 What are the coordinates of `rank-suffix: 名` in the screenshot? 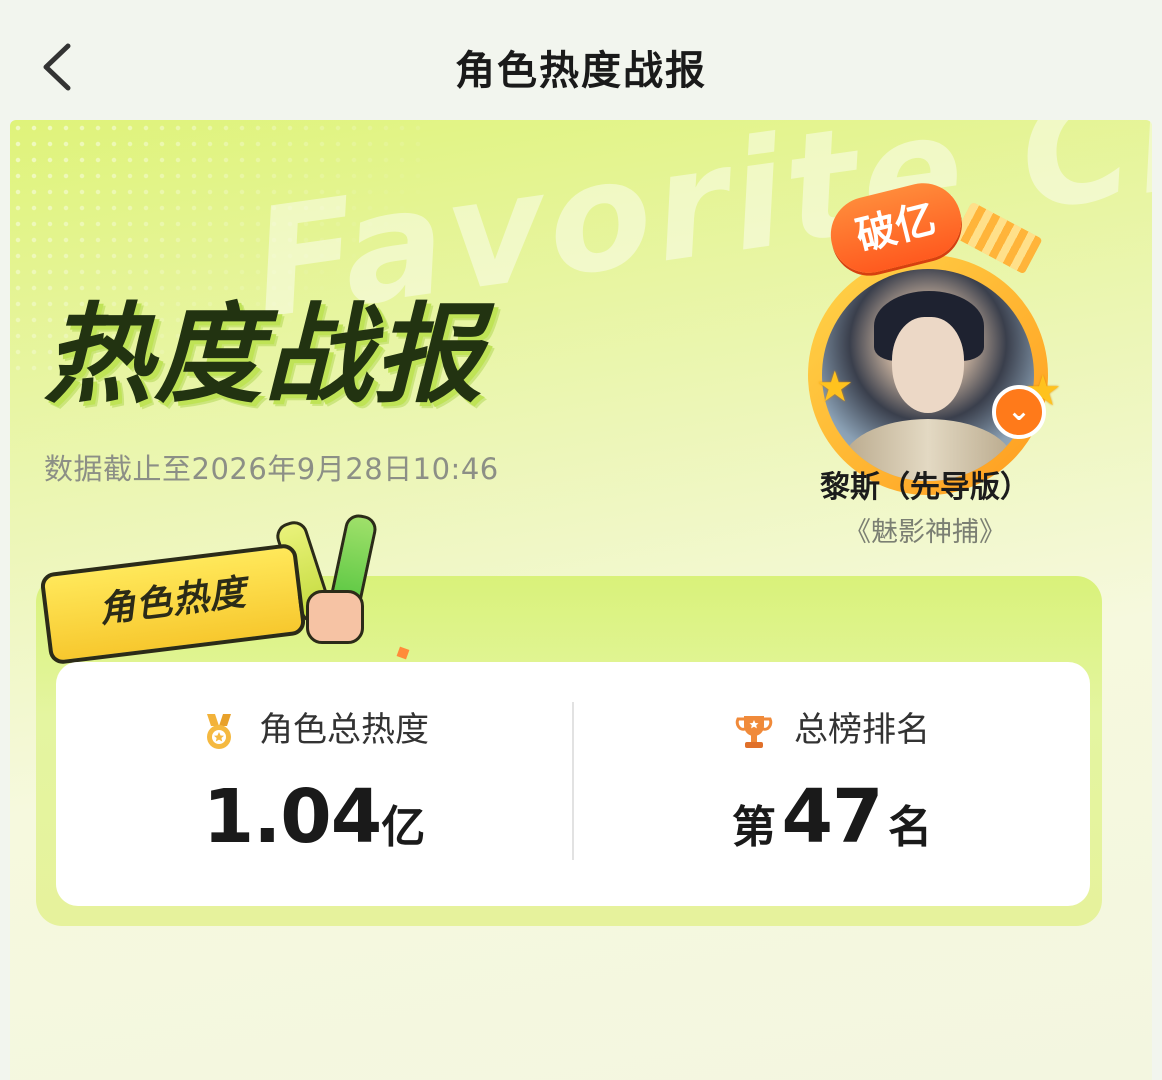 It's located at (910, 827).